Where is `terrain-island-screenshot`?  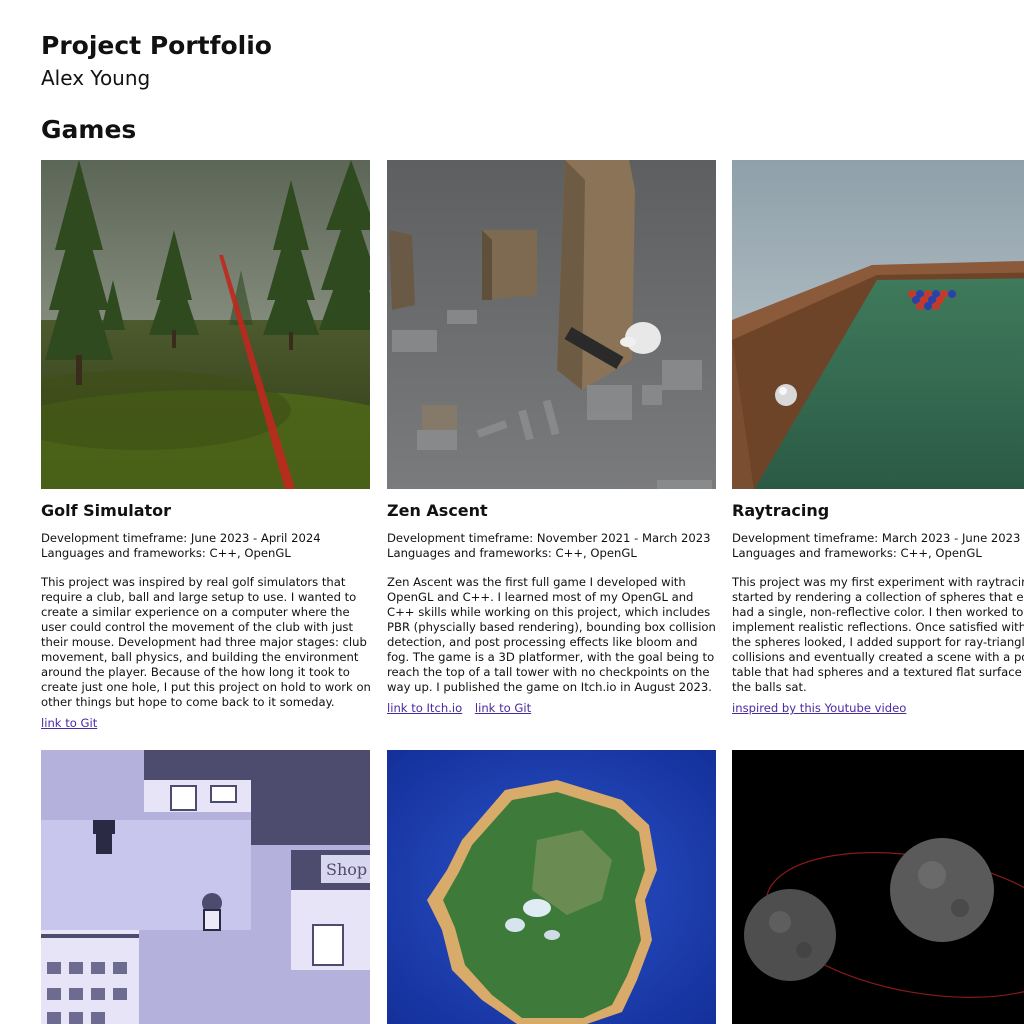
terrain-island-screenshot is located at coordinates (551, 887).